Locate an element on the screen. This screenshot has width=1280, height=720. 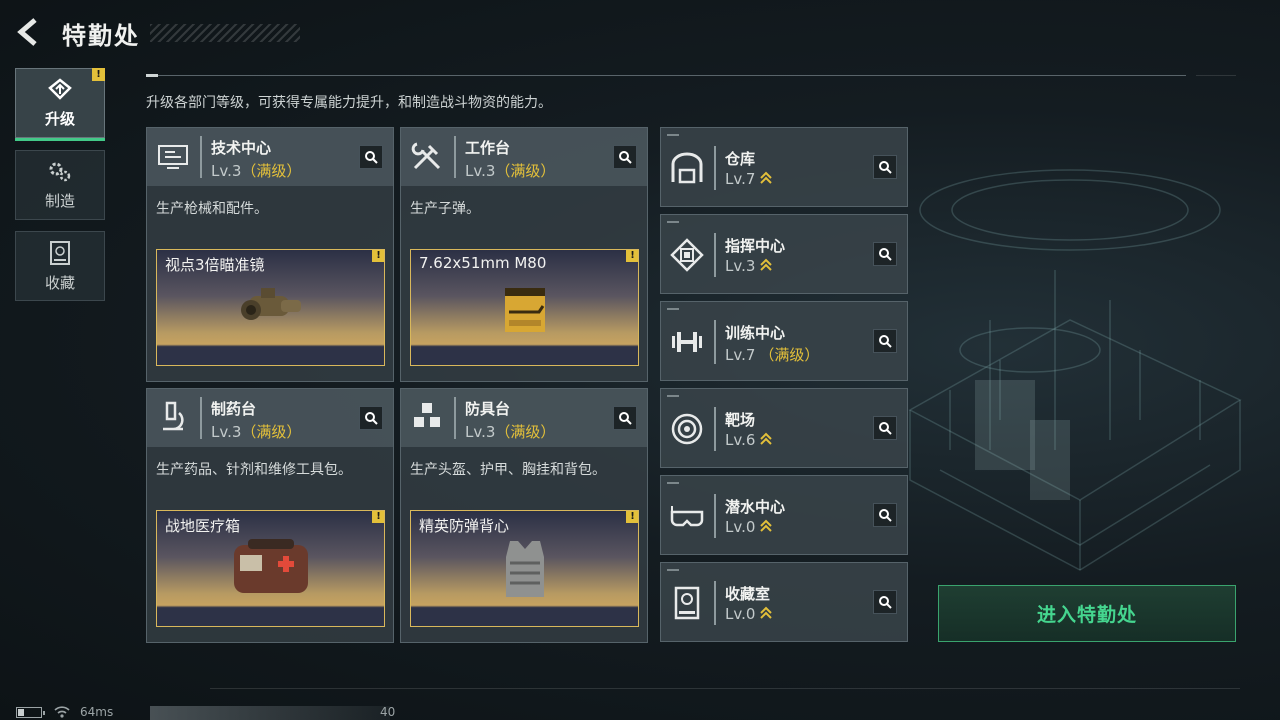
page-title: 特勤处 is located at coordinates (101, 36).